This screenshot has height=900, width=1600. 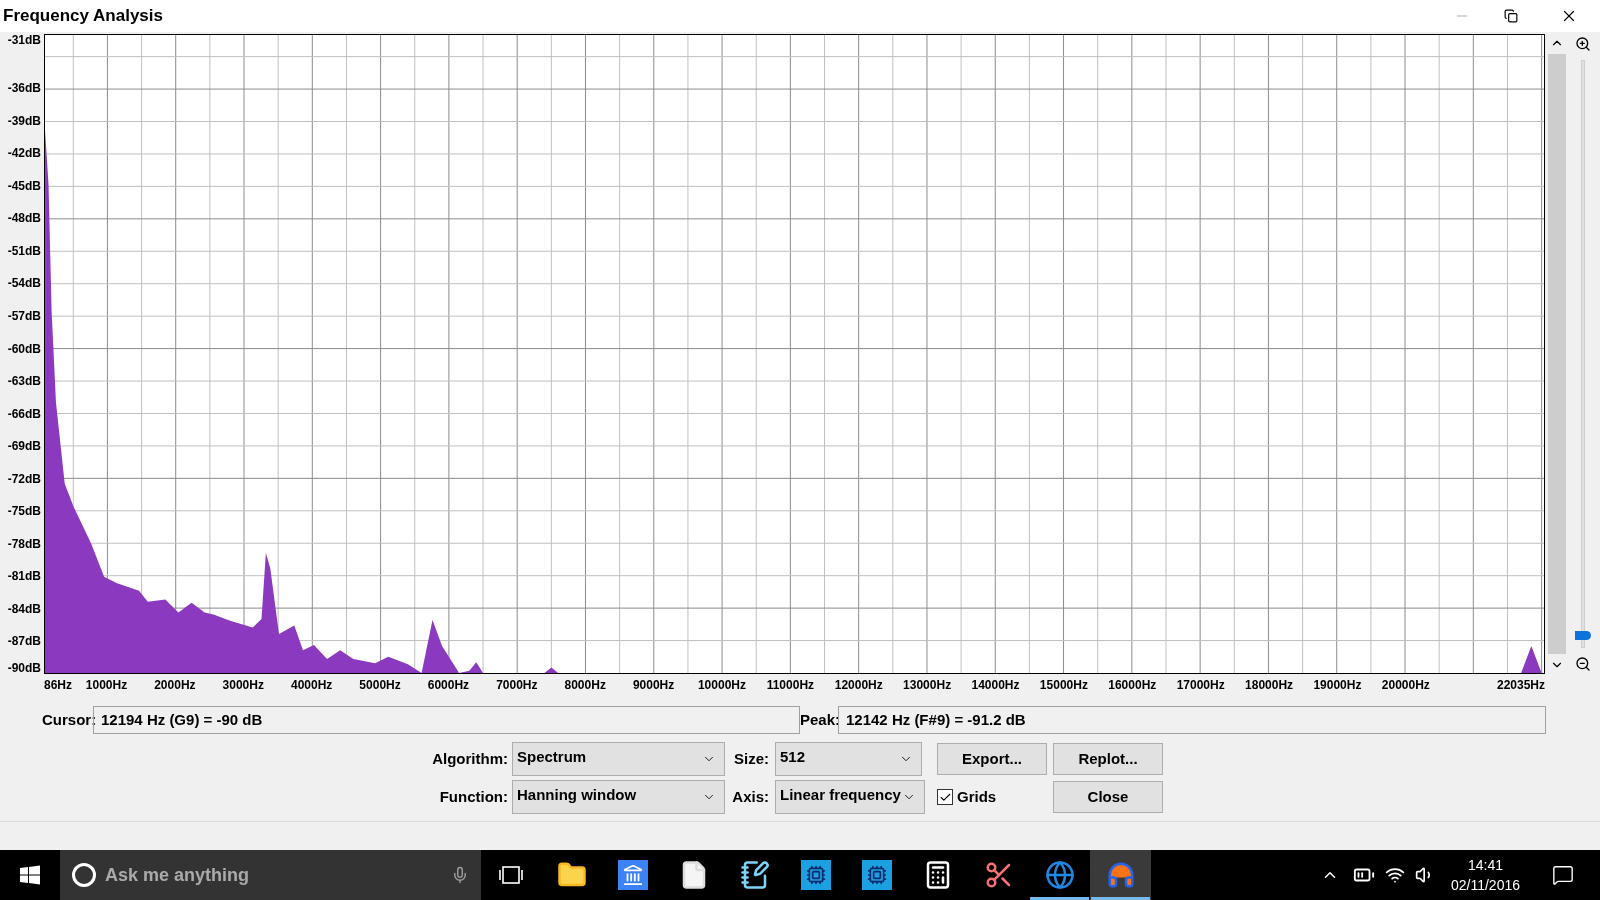 What do you see at coordinates (82, 16) in the screenshot?
I see `window-title: Frequency Analysis` at bounding box center [82, 16].